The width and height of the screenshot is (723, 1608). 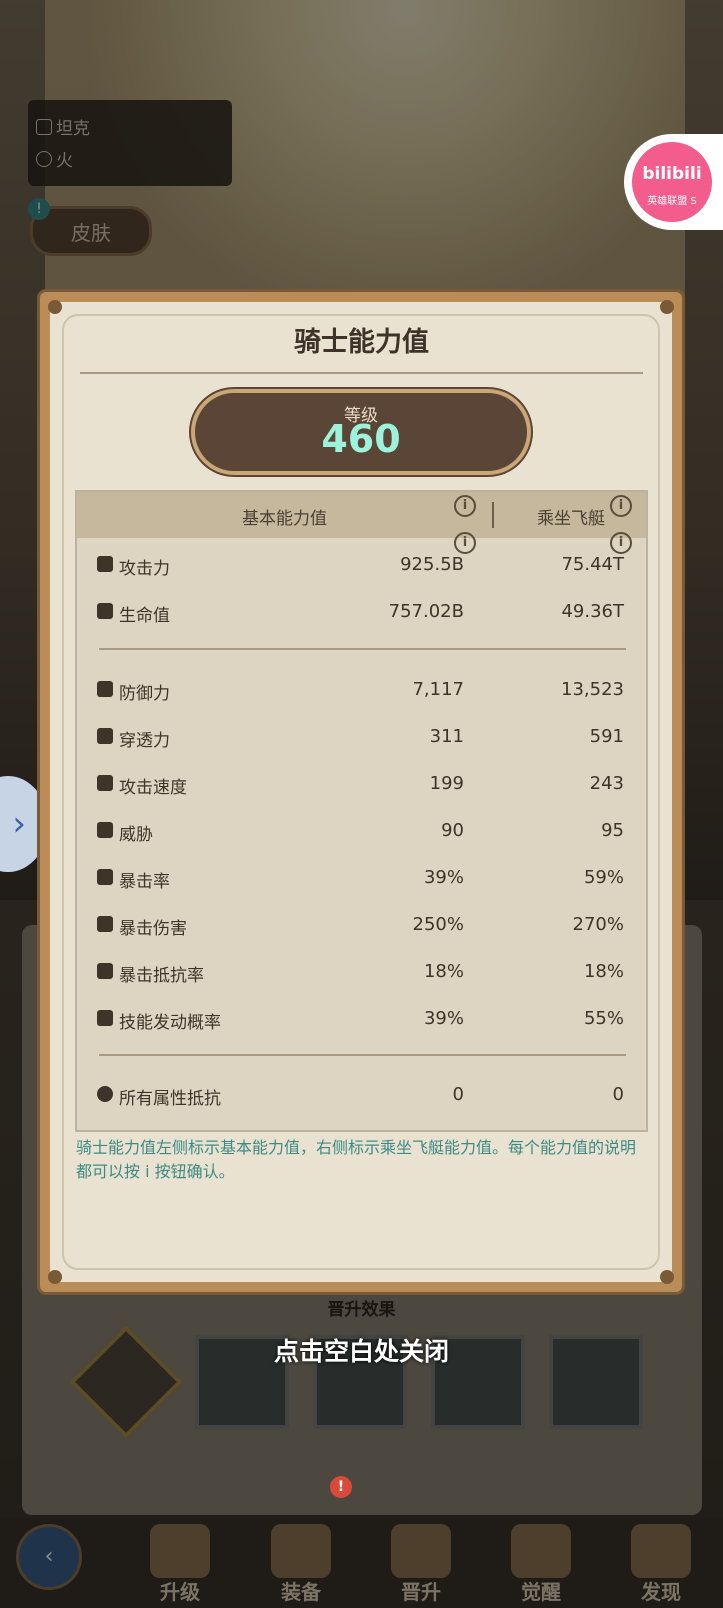 What do you see at coordinates (361, 831) in the screenshot?
I see `stat-row: 威胁 90 95` at bounding box center [361, 831].